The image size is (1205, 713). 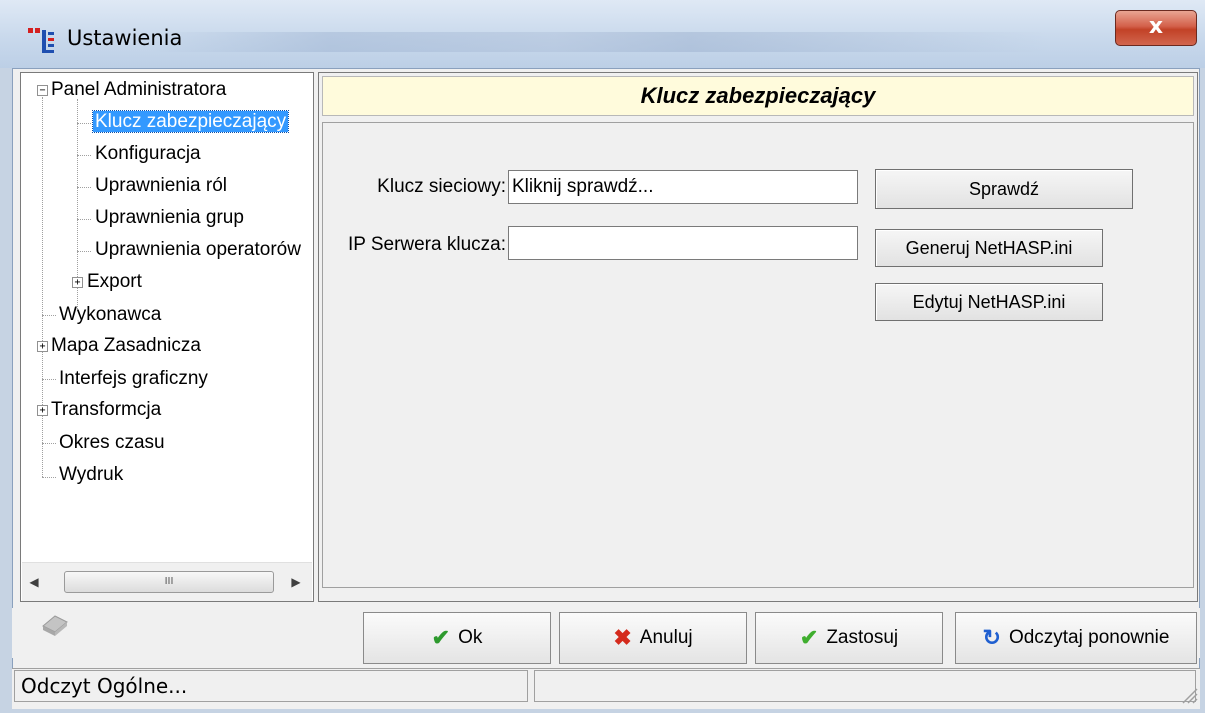 I want to click on cancel-button-label: Anuluj, so click(x=666, y=637).